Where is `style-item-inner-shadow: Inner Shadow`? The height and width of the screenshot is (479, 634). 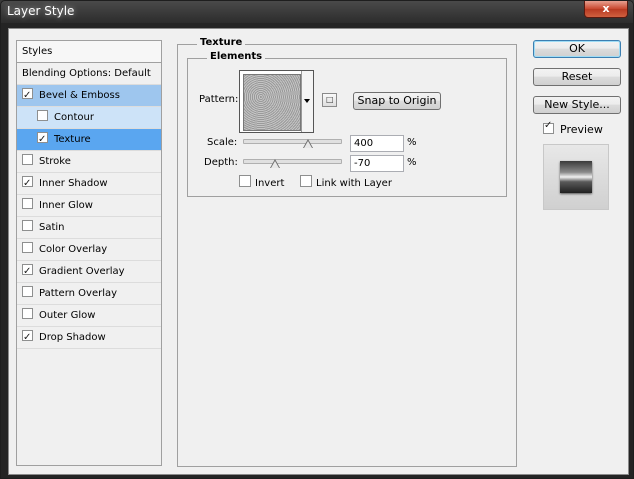 style-item-inner-shadow: Inner Shadow is located at coordinates (89, 184).